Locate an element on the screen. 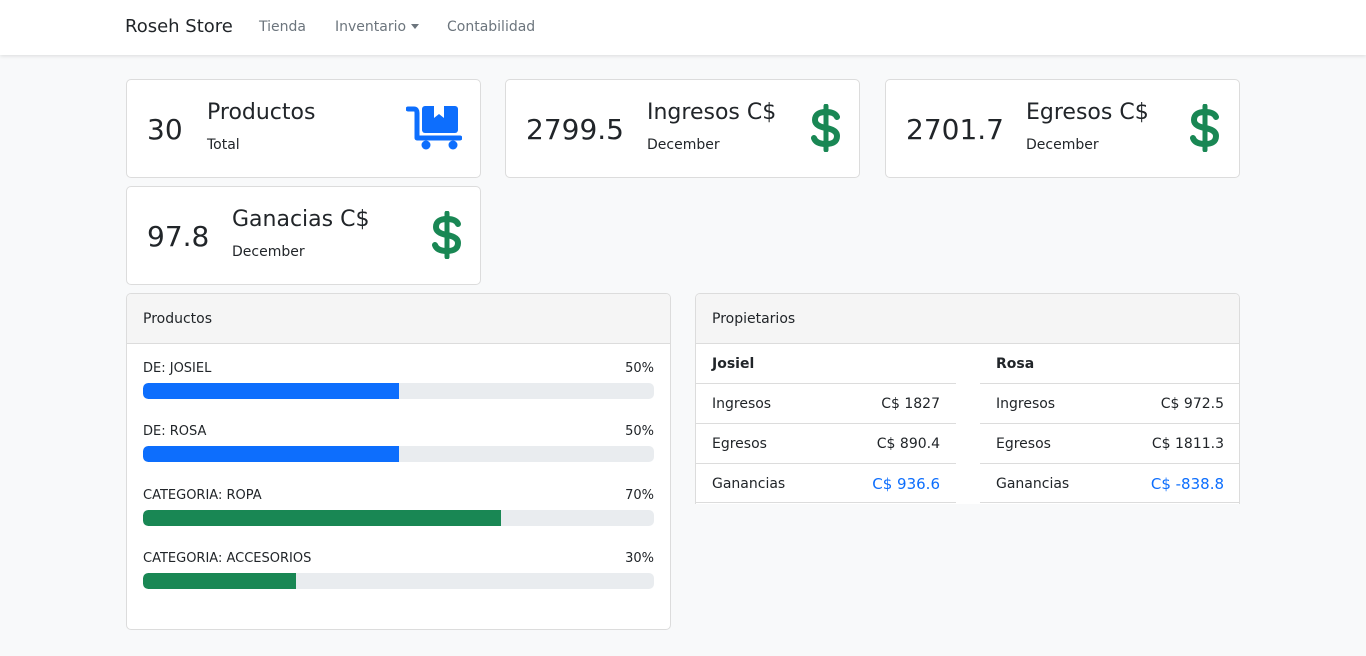  progress-label: DE: JOSIEL is located at coordinates (177, 368).